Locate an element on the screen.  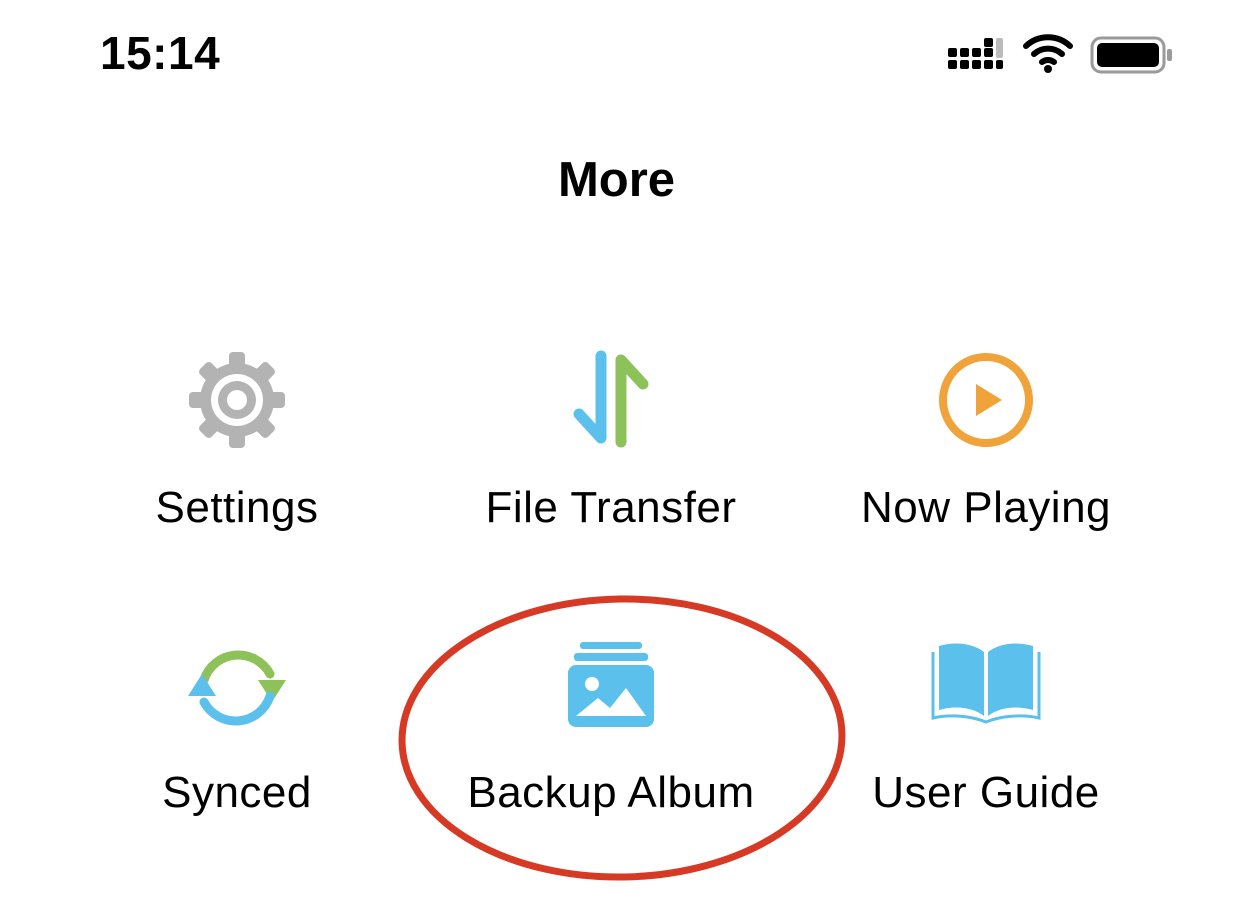
synced-button: Synced is located at coordinates (237, 755).